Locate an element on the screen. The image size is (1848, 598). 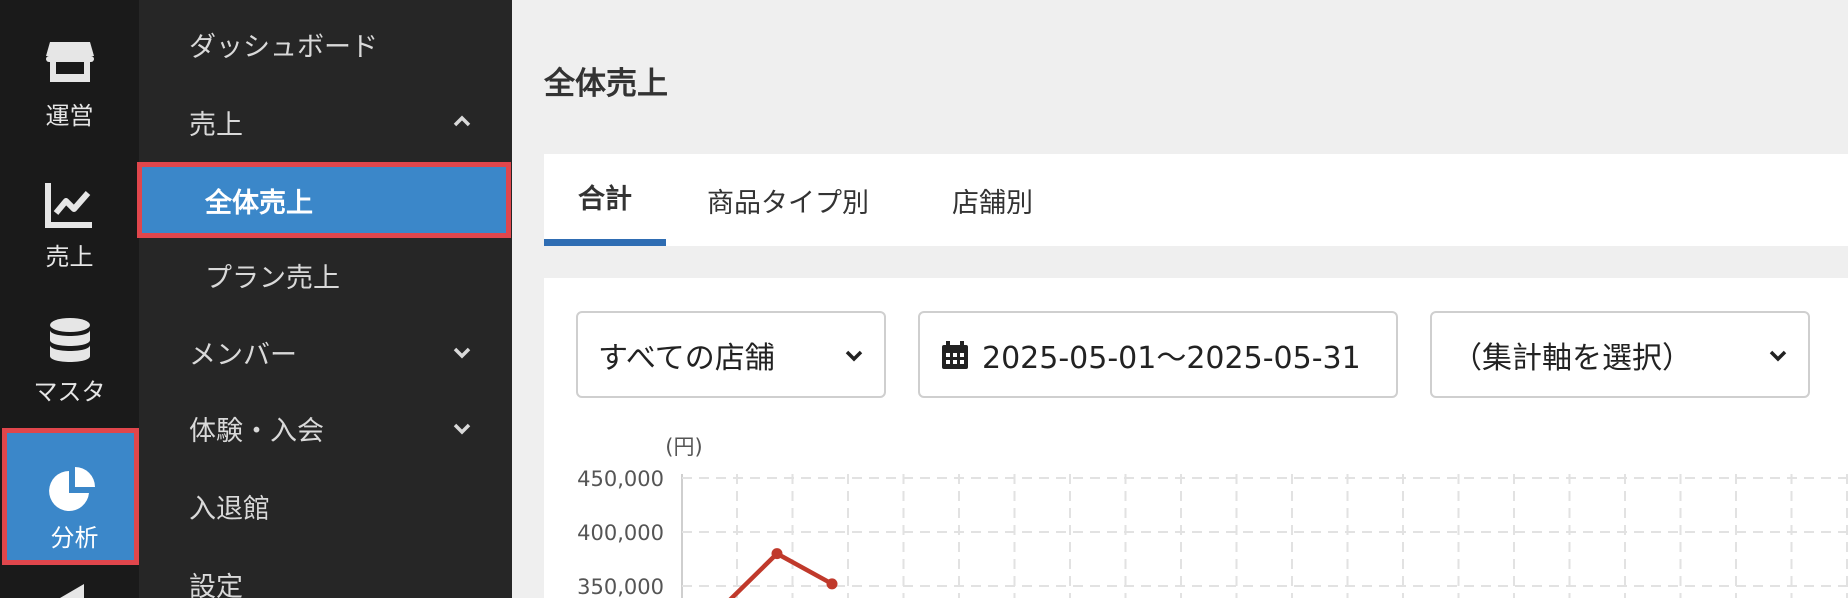
tab-label: 商品タイプ別 is located at coordinates (788, 203).